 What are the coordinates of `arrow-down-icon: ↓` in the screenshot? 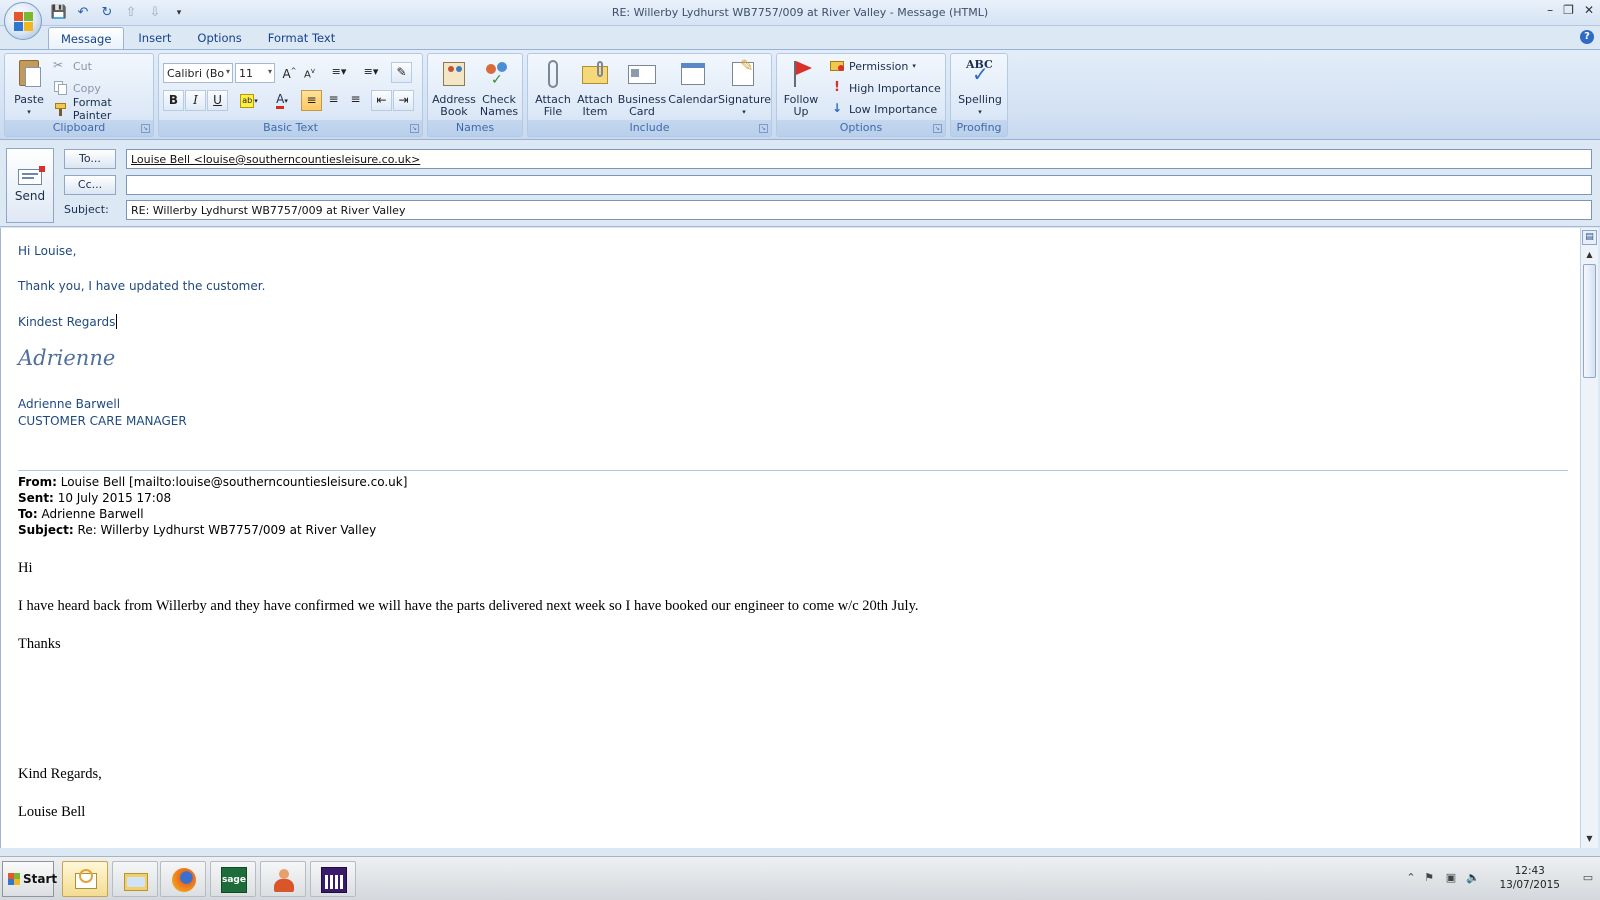 It's located at (837, 108).